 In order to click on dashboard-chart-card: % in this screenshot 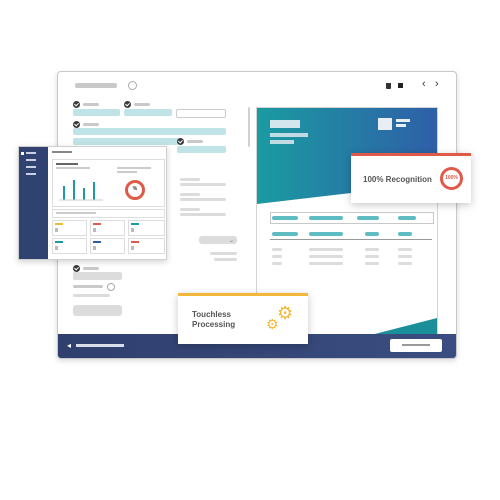, I will do `click(108, 183)`.